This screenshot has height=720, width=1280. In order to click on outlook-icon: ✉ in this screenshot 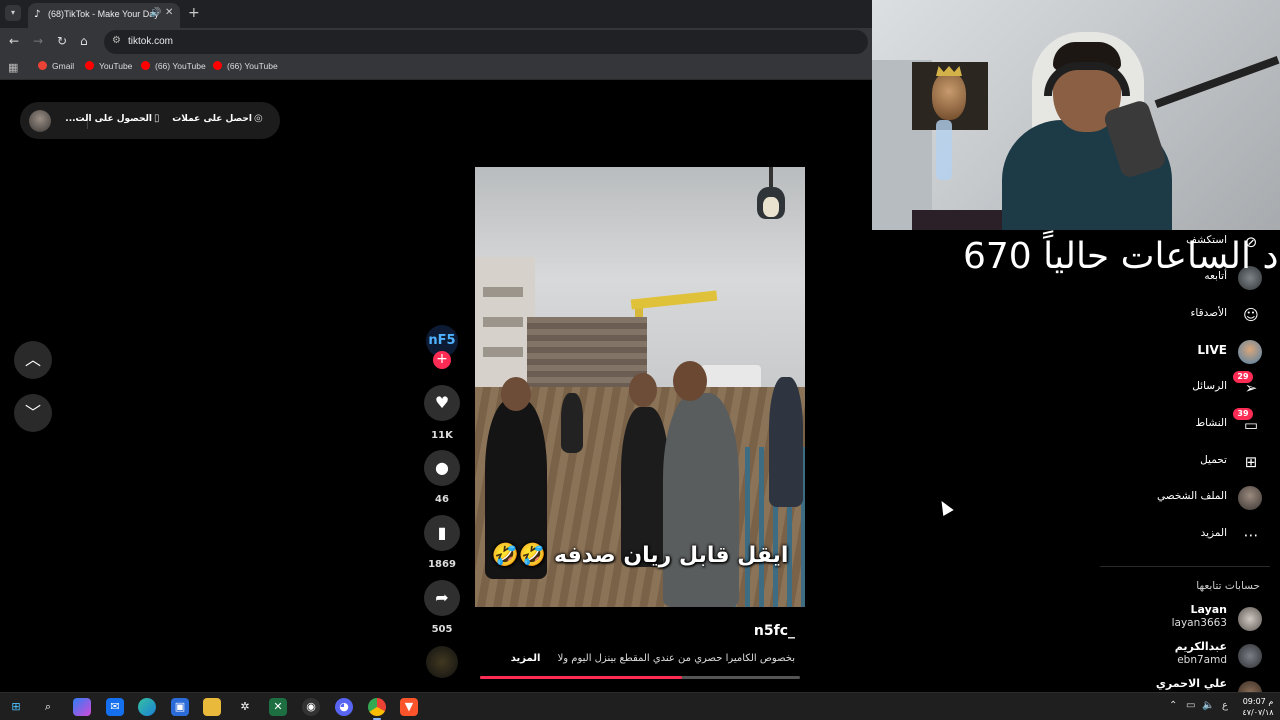, I will do `click(115, 707)`.